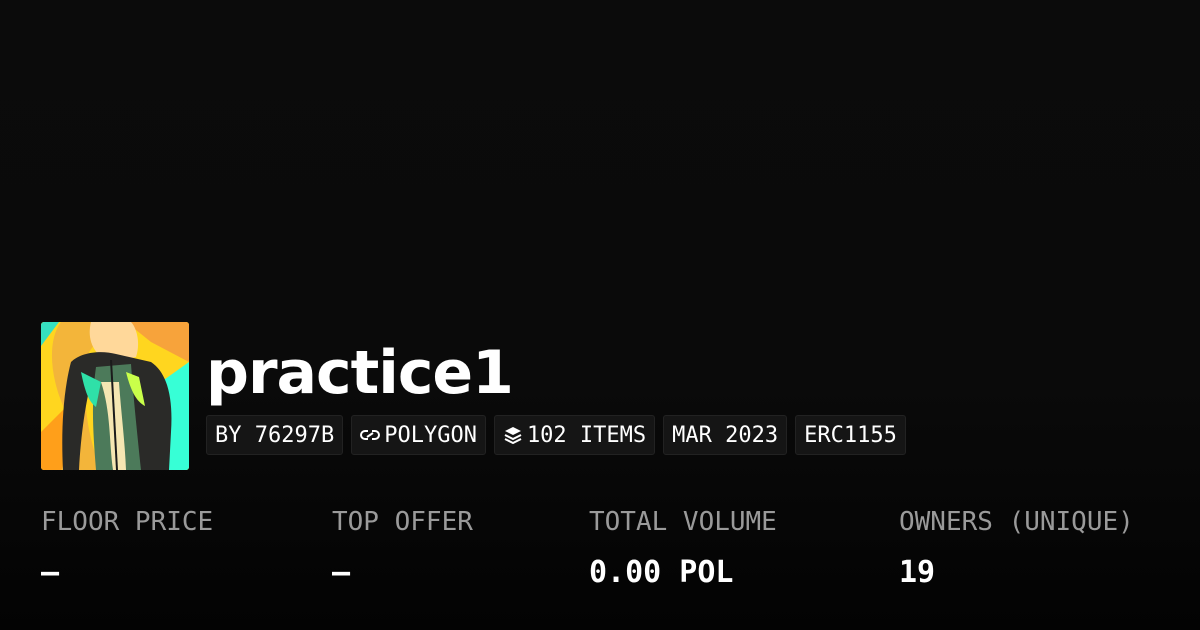 The height and width of the screenshot is (630, 1200). What do you see at coordinates (917, 572) in the screenshot?
I see `owners-value: 19` at bounding box center [917, 572].